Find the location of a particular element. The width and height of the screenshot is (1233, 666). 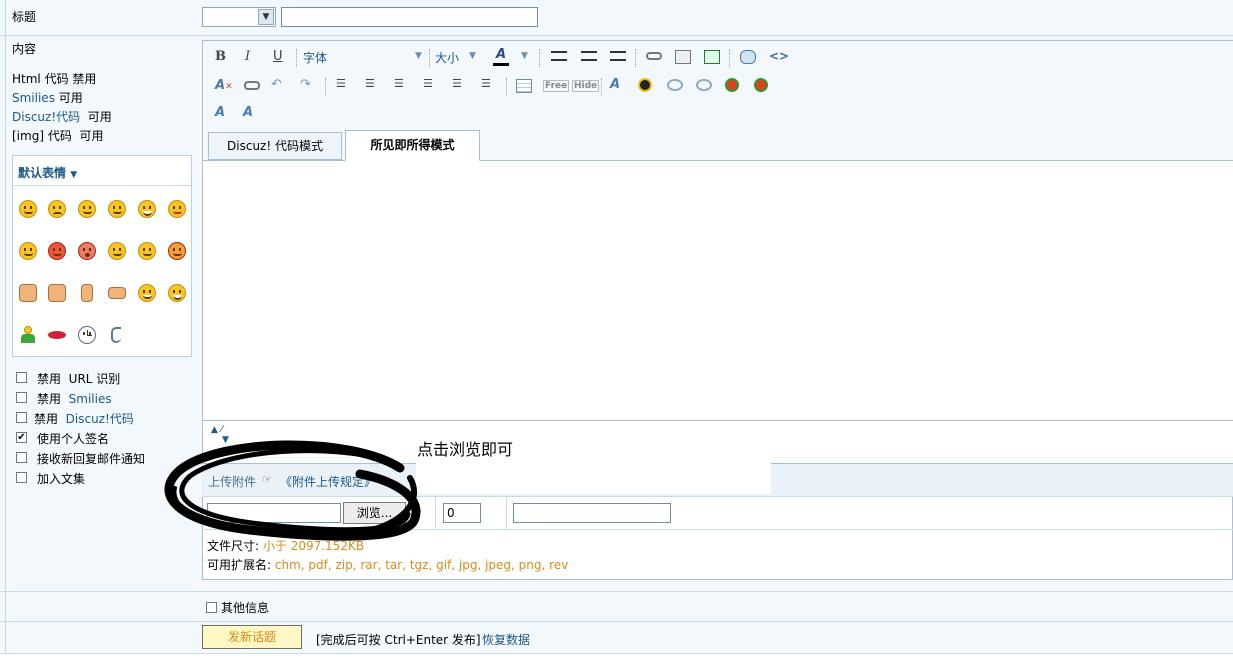

email-notify-checkbox is located at coordinates (21, 457).